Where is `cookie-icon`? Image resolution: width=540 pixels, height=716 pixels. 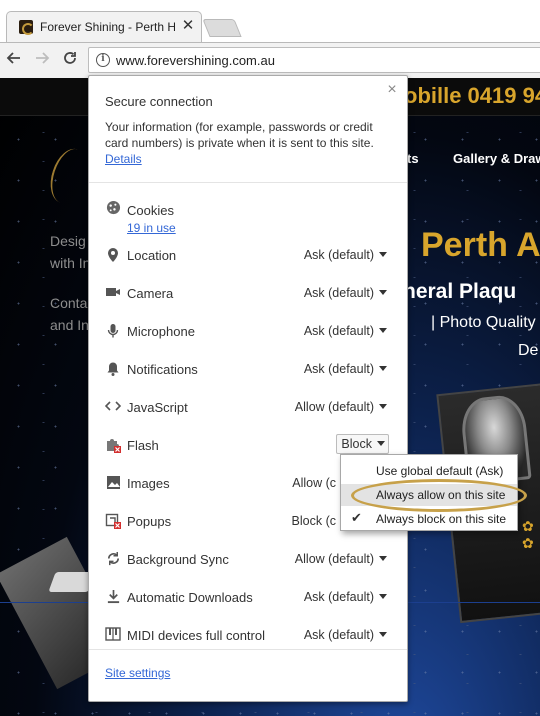
cookie-icon is located at coordinates (113, 208).